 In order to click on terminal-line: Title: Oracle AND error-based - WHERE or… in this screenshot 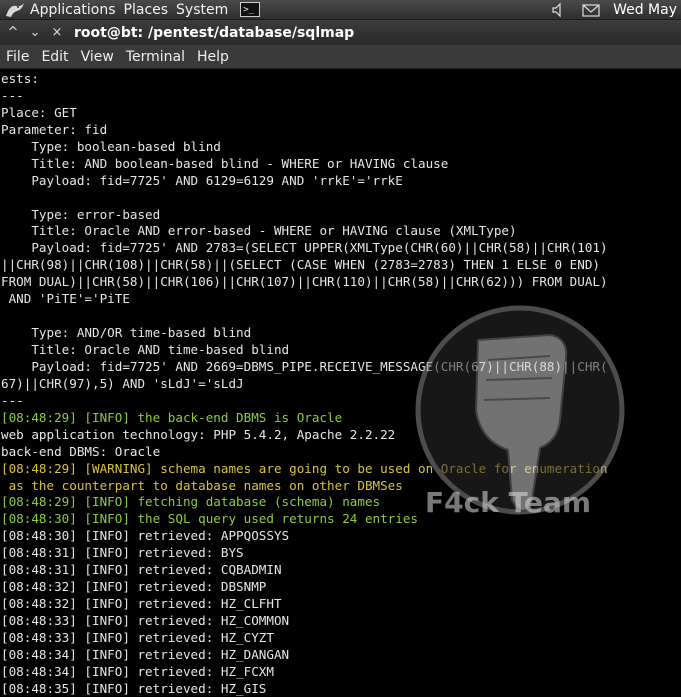, I will do `click(259, 231)`.